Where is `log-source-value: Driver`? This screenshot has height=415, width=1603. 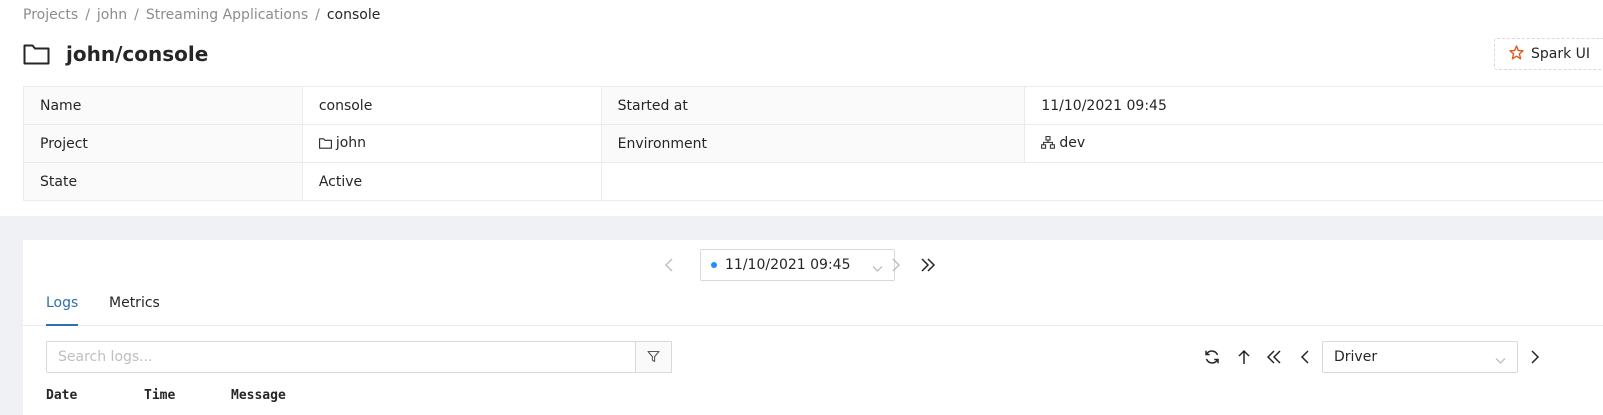
log-source-value: Driver is located at coordinates (1356, 357).